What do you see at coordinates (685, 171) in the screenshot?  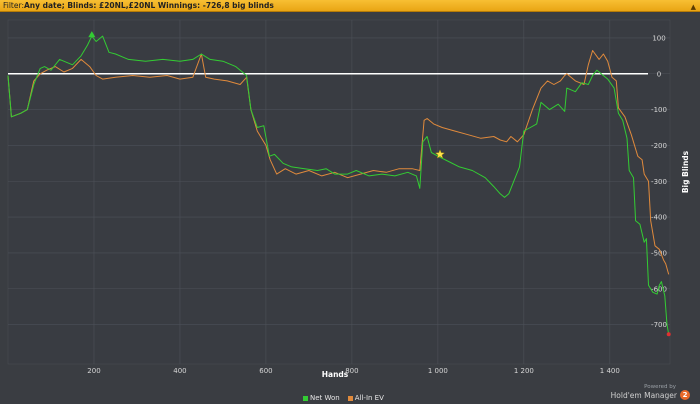 I see `y-axis-title: Big Blinds` at bounding box center [685, 171].